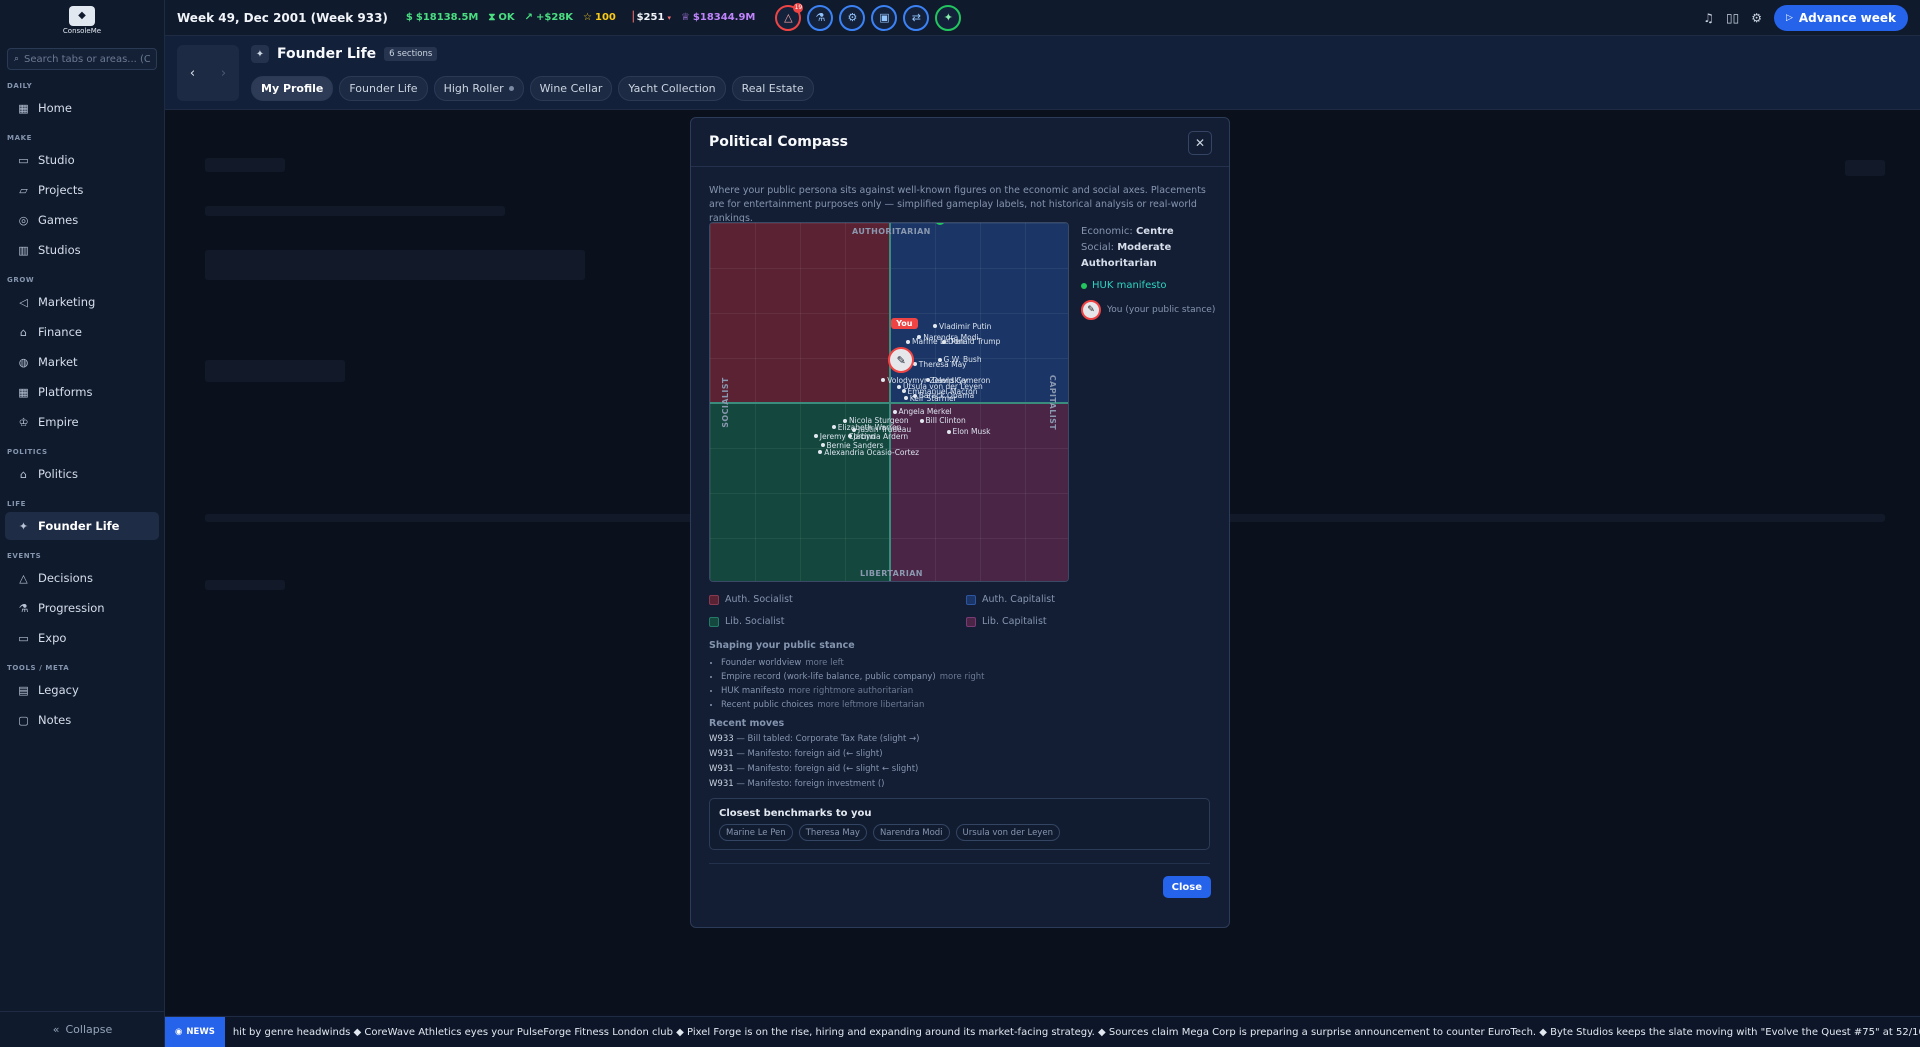  I want to click on sidebar-item-projects: ▱ Projects, so click(82, 190).